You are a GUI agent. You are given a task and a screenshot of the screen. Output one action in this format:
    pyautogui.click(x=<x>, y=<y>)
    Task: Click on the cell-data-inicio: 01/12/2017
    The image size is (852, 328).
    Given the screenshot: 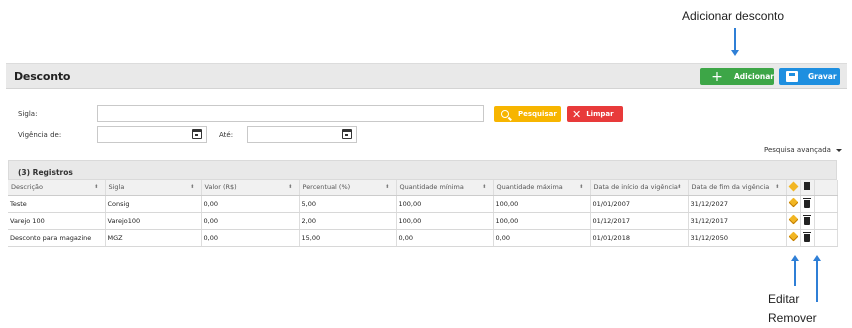 What is the action you would take?
    pyautogui.click(x=639, y=221)
    